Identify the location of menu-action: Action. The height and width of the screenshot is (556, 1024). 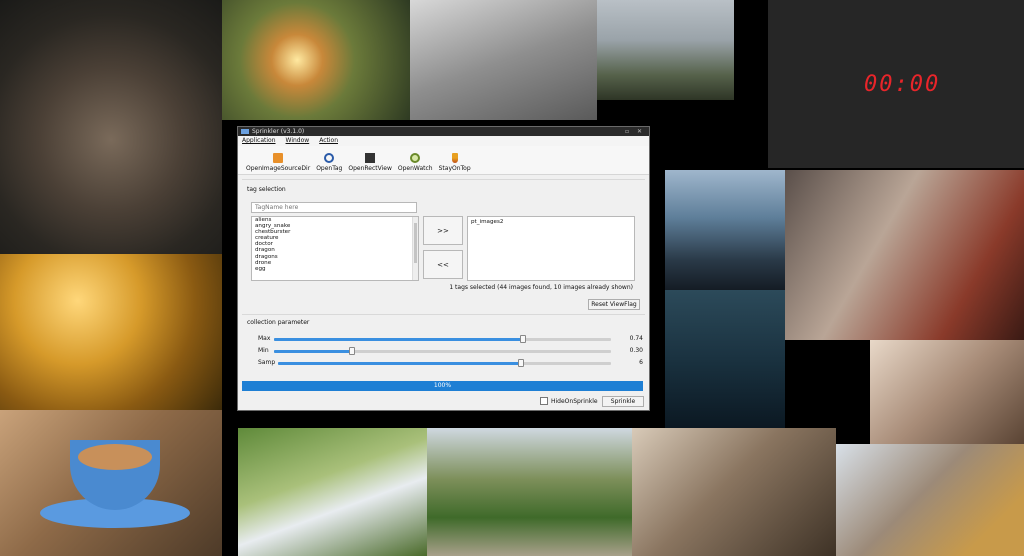
(328, 141).